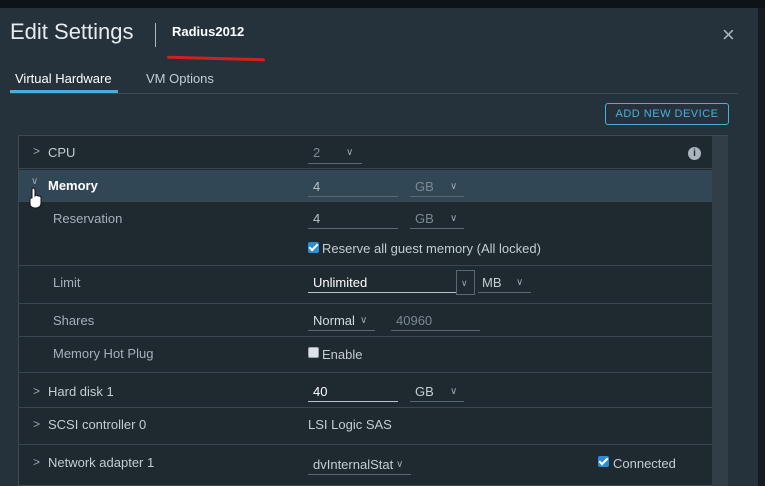 This screenshot has height=486, width=765. I want to click on connected-checkbox, so click(603, 461).